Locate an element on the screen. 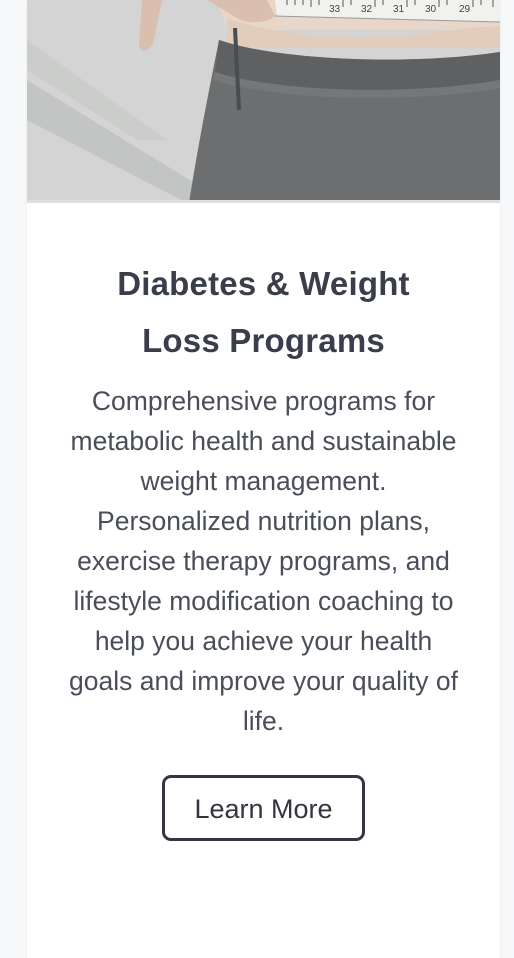 This screenshot has height=958, width=514. tape-number: 30 is located at coordinates (431, 9).